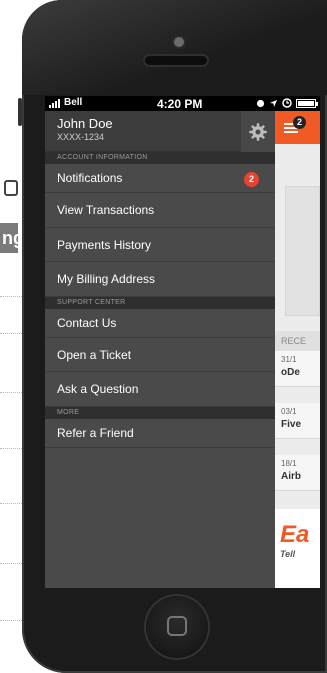  What do you see at coordinates (81, 137) in the screenshot?
I see `account-number: XXXX-1234` at bounding box center [81, 137].